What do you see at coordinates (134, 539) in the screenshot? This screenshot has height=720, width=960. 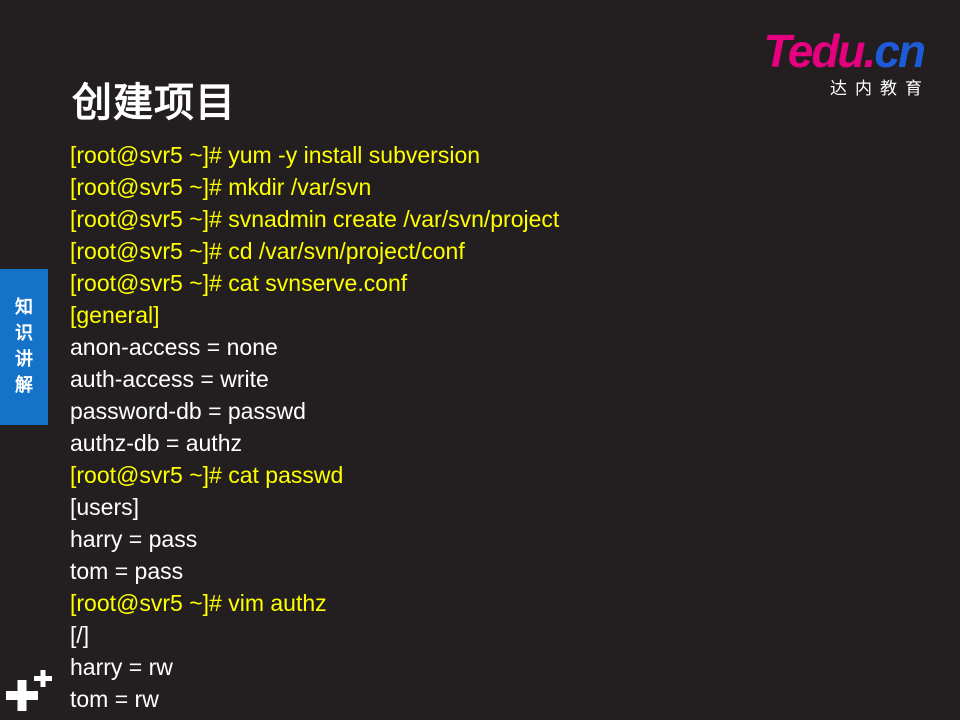 I see `output-line: harry = pass` at bounding box center [134, 539].